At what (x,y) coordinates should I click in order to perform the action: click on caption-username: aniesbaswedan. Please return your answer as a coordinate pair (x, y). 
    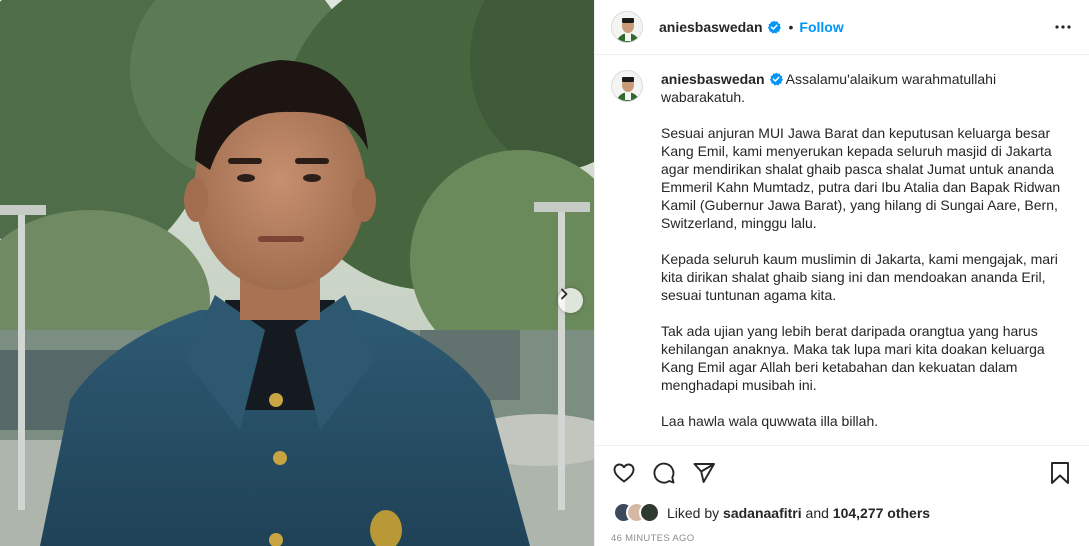
    Looking at the image, I should click on (713, 79).